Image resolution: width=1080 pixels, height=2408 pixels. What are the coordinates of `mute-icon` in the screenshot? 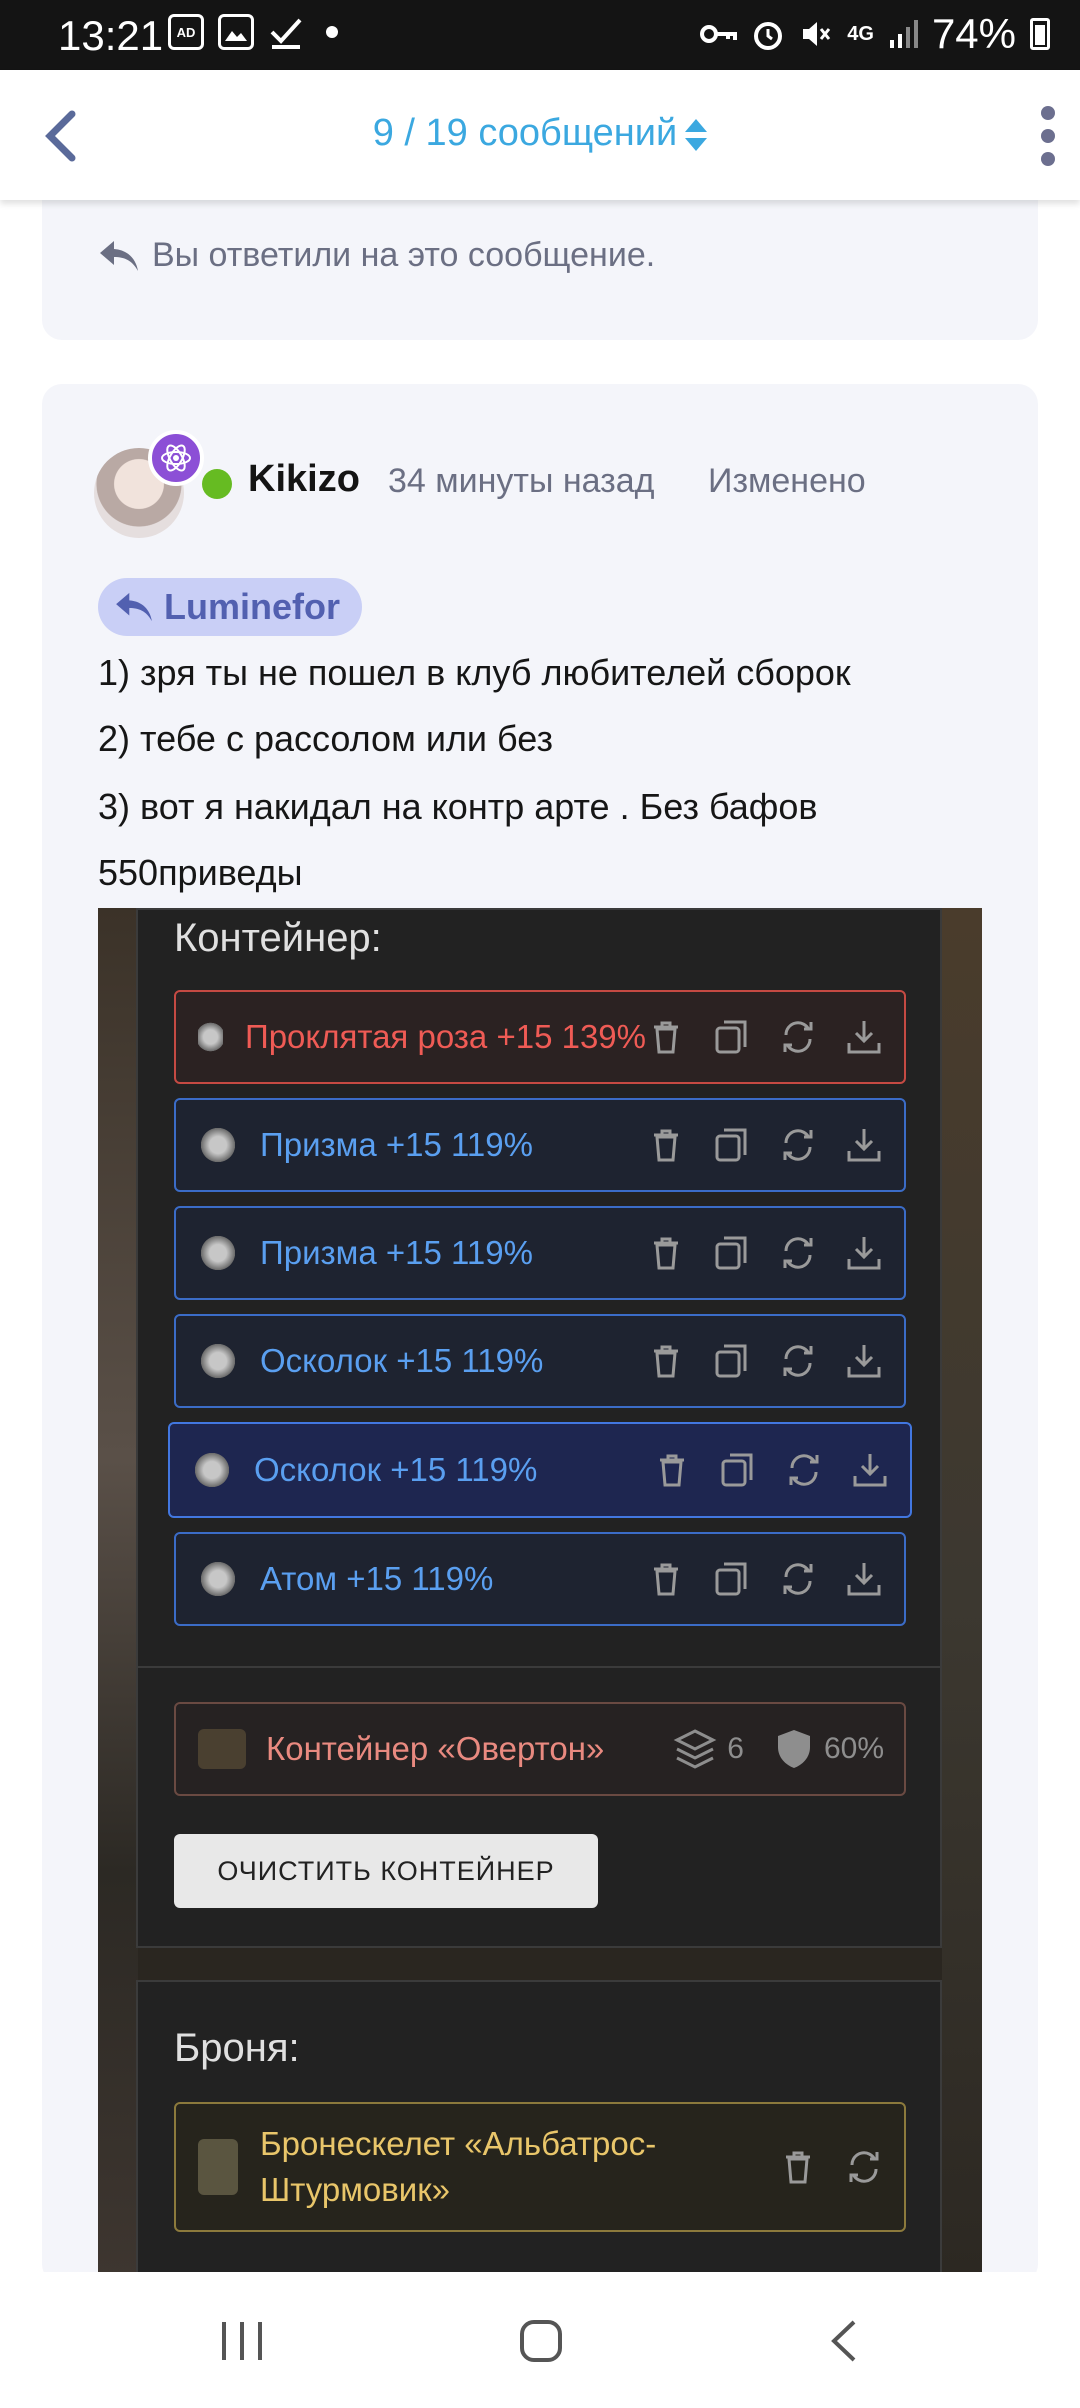 It's located at (817, 34).